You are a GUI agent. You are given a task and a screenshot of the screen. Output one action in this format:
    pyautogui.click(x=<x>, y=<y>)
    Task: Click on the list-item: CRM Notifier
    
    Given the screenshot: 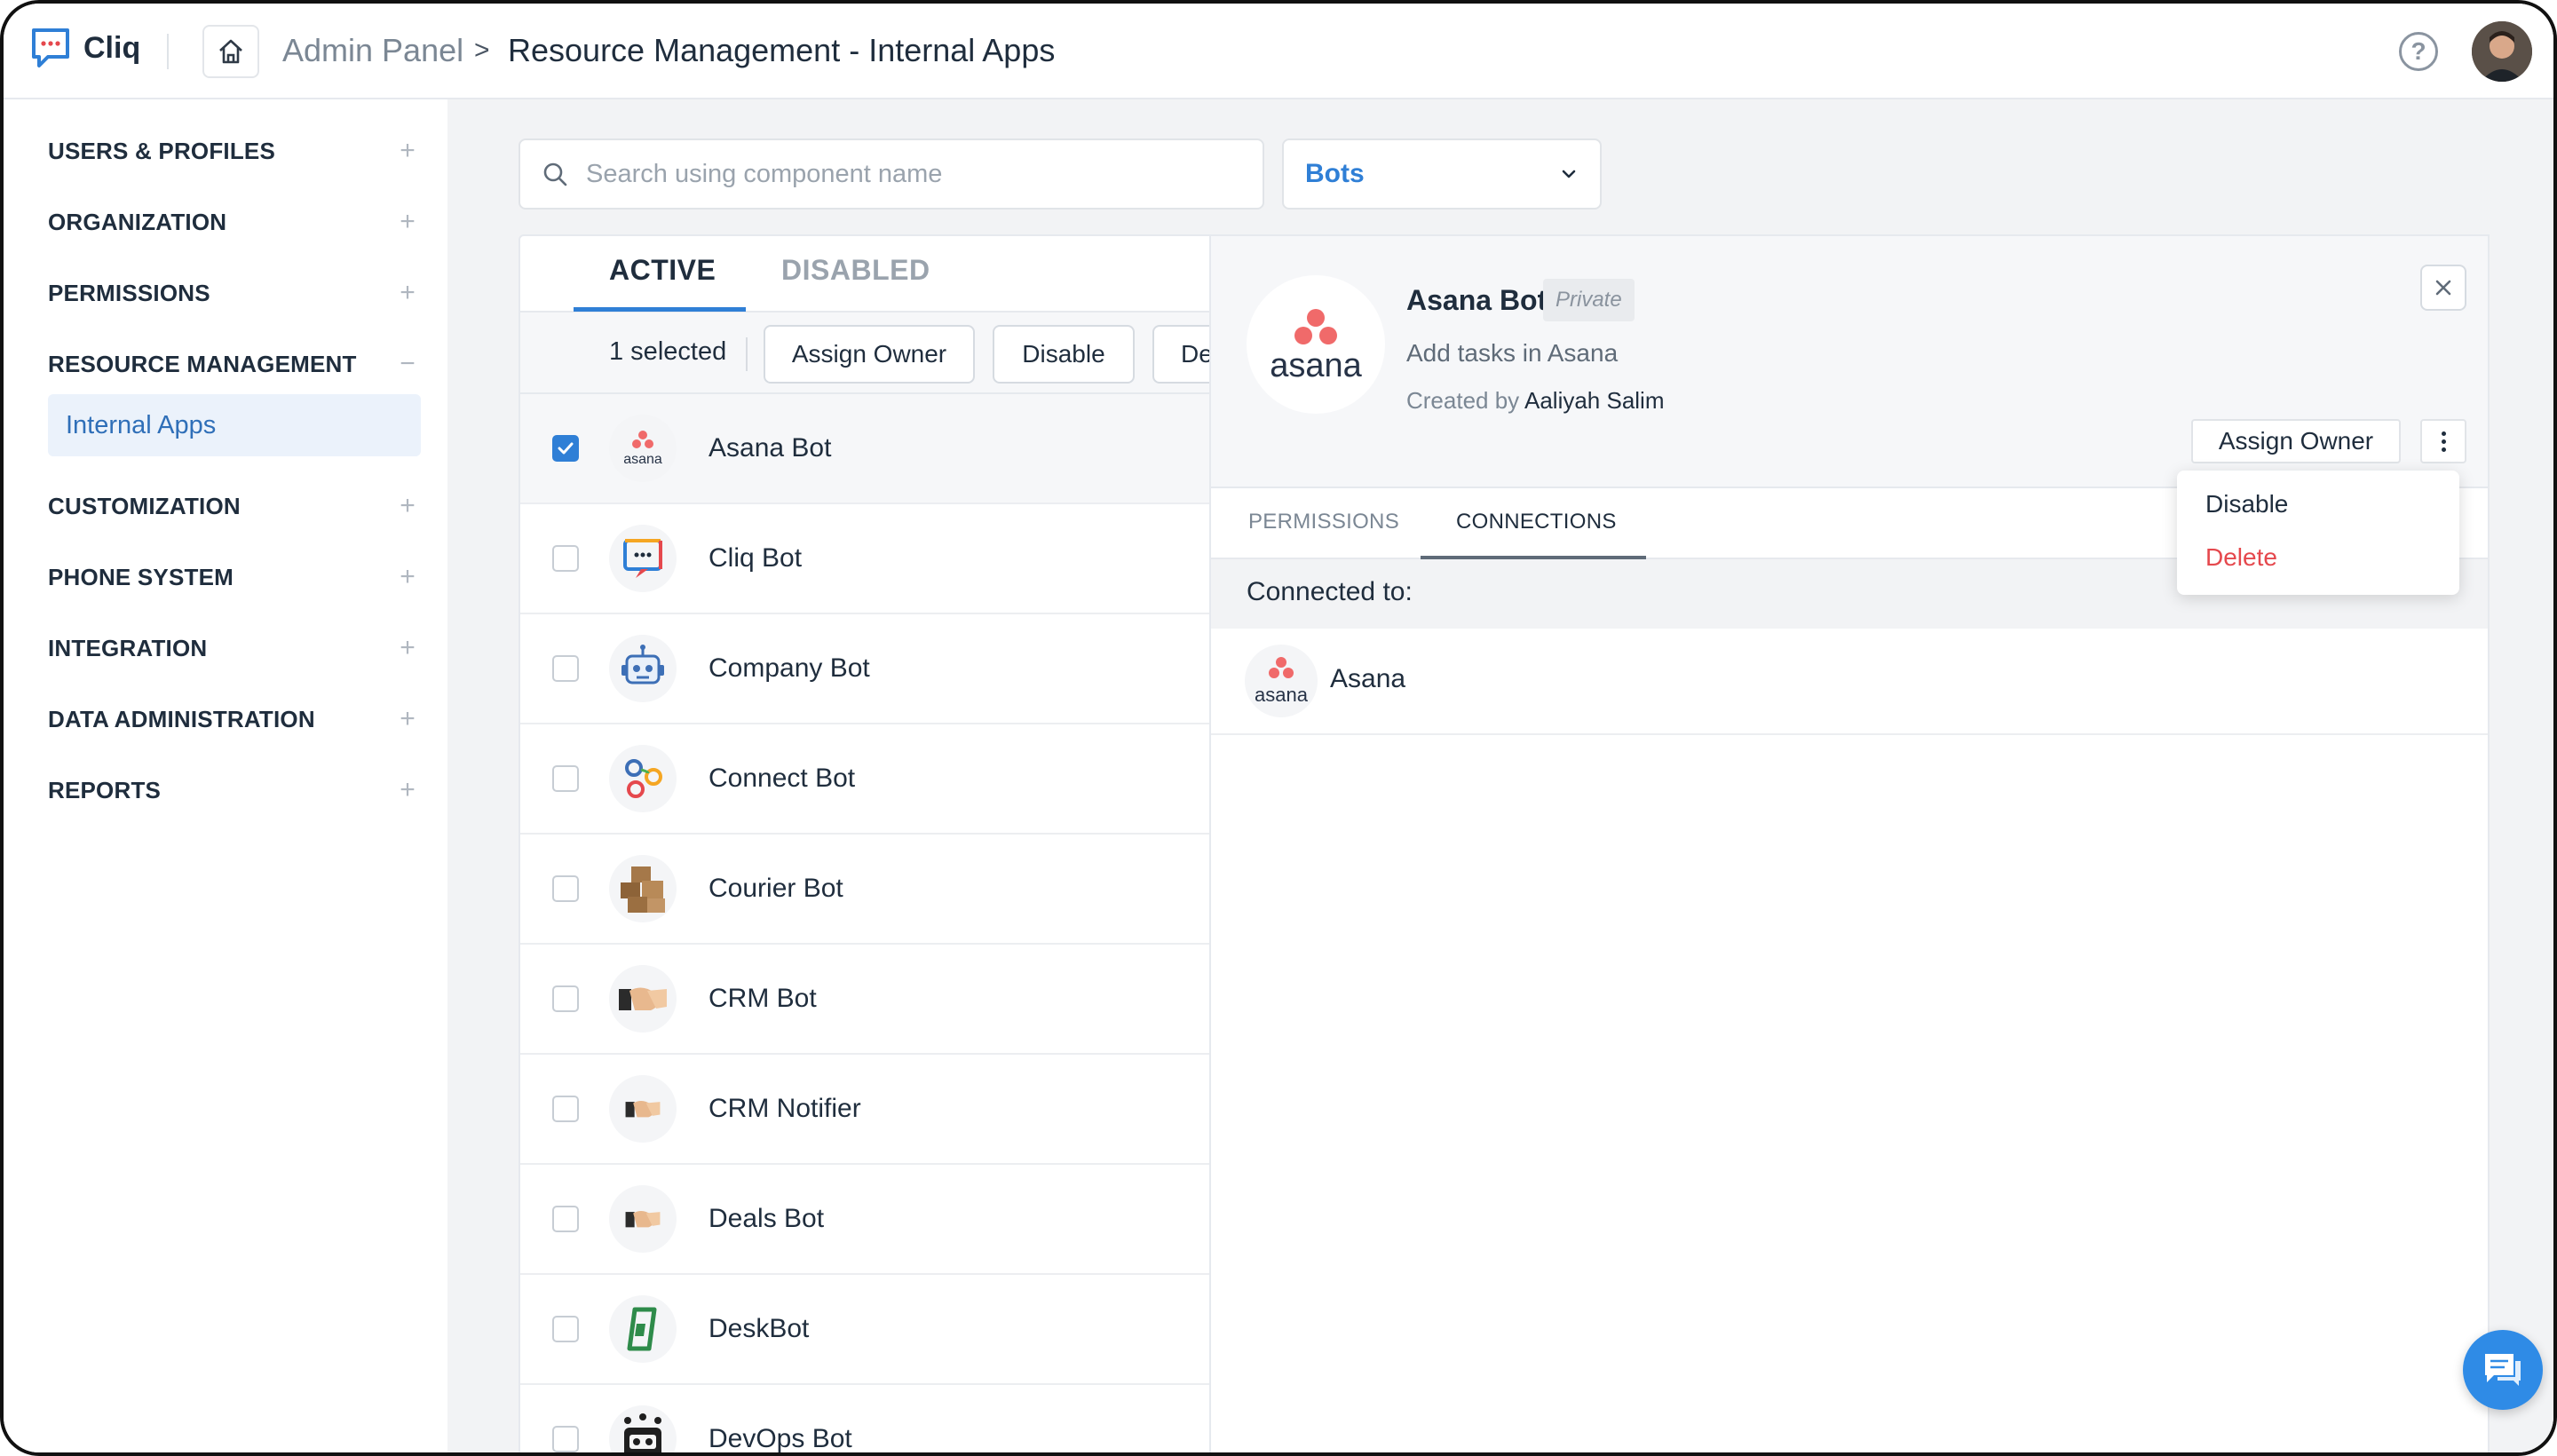 What is the action you would take?
    pyautogui.click(x=864, y=1110)
    